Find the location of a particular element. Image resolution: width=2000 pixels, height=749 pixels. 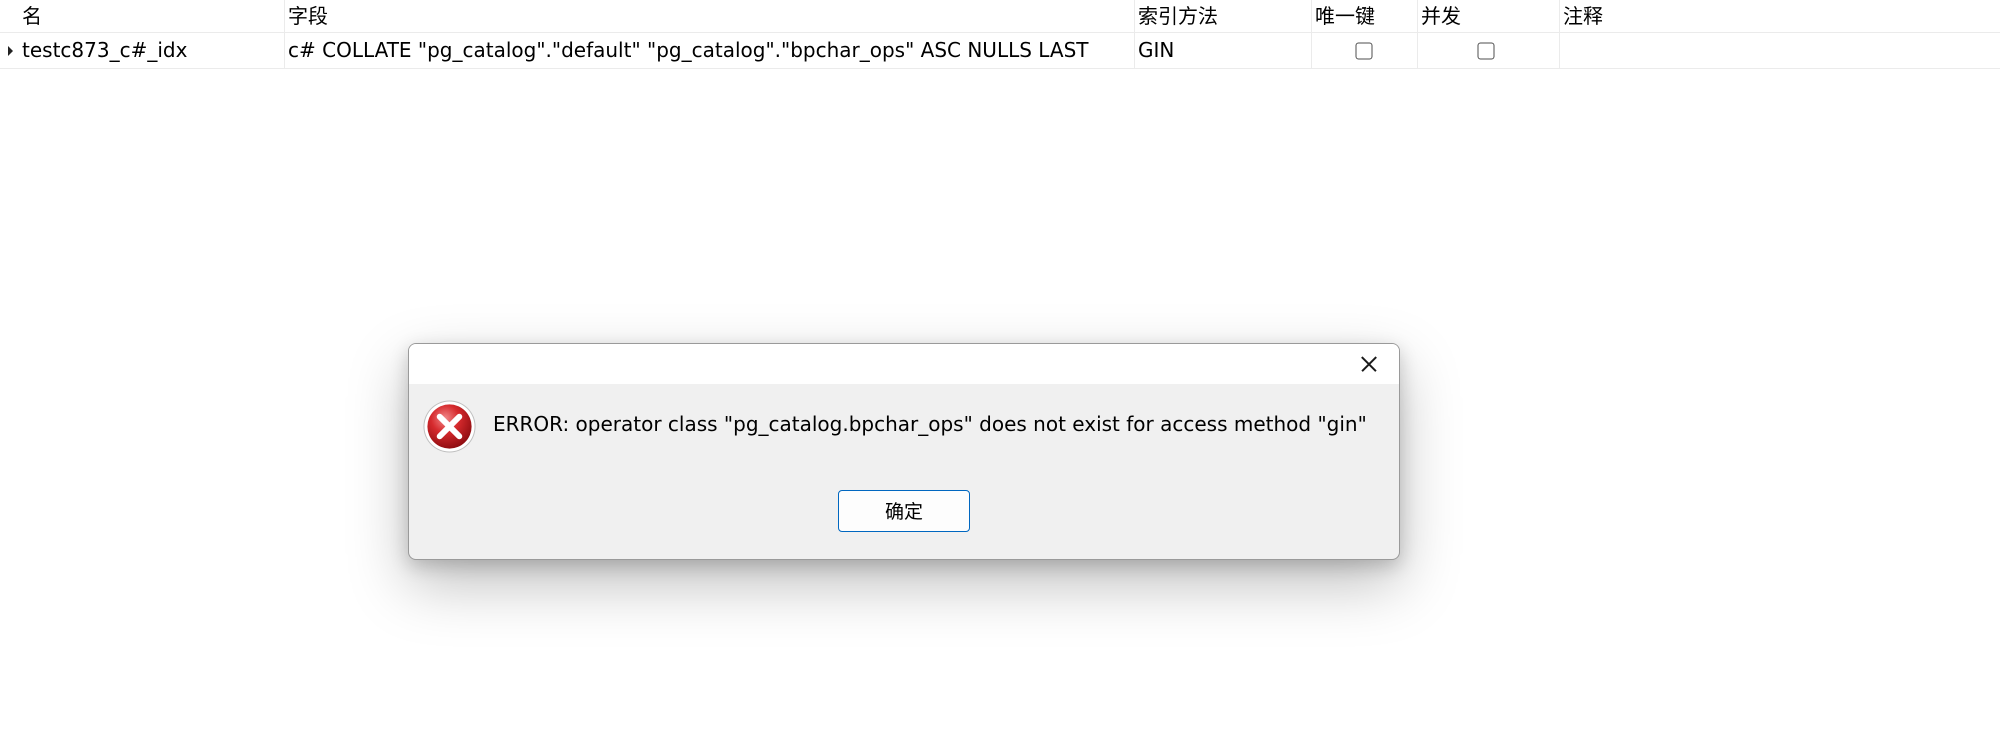

index-name-cell: testc873_c#_idx is located at coordinates (142, 50).